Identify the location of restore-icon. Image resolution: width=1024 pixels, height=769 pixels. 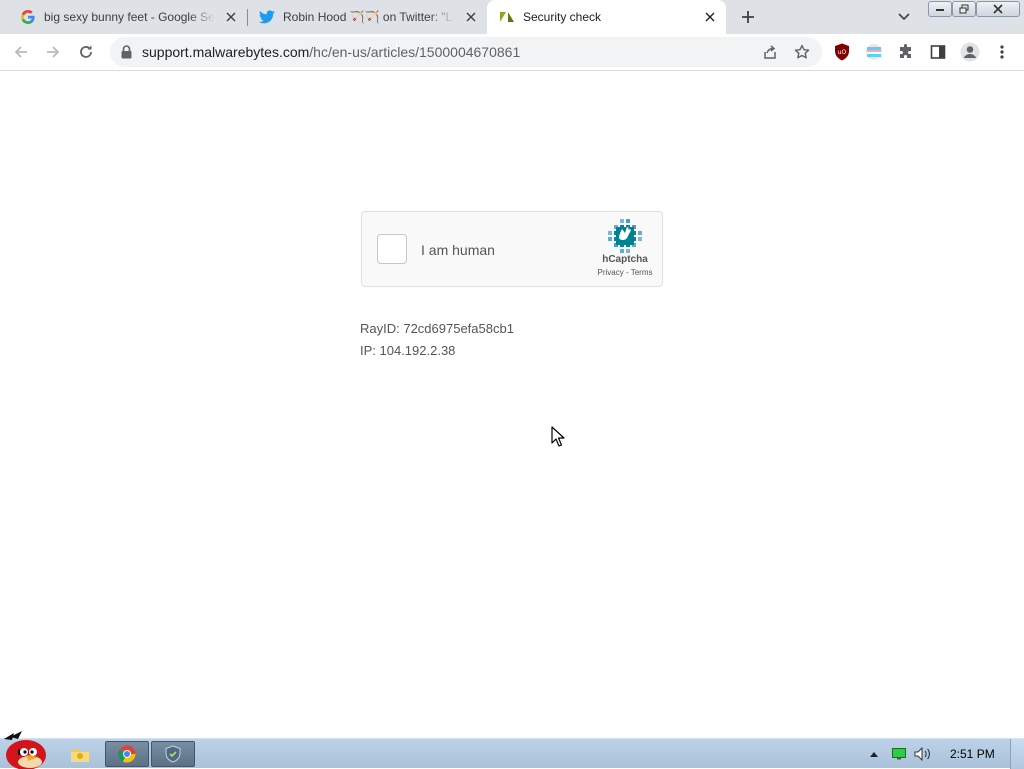
(964, 8).